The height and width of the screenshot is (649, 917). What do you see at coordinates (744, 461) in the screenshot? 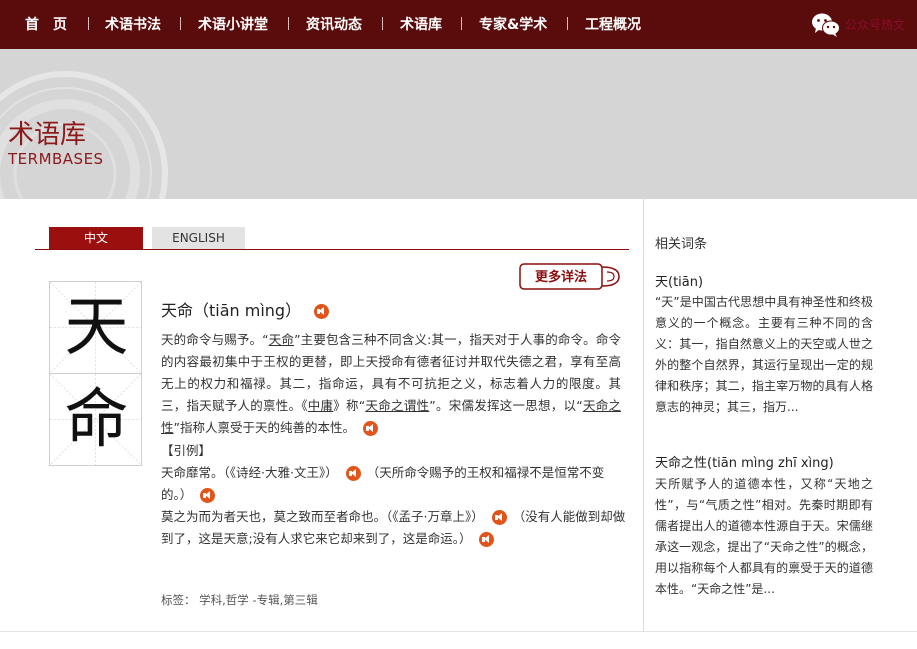
I see `related-term-link: 天命之性(tiān mìng zhī xìng)` at bounding box center [744, 461].